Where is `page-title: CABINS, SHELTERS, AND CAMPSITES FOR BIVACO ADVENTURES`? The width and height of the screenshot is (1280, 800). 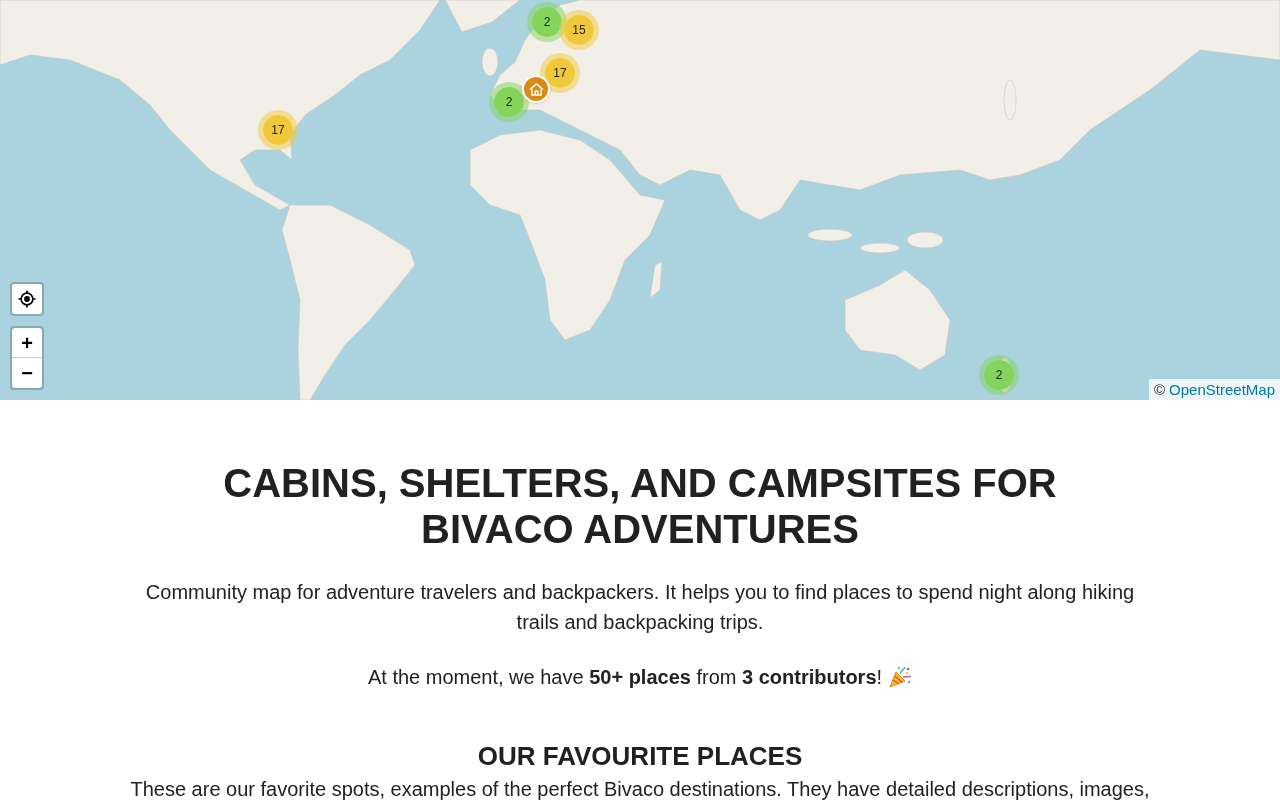
page-title: CABINS, SHELTERS, AND CAMPSITES FOR BIVACO ADVENTURES is located at coordinates (640, 506).